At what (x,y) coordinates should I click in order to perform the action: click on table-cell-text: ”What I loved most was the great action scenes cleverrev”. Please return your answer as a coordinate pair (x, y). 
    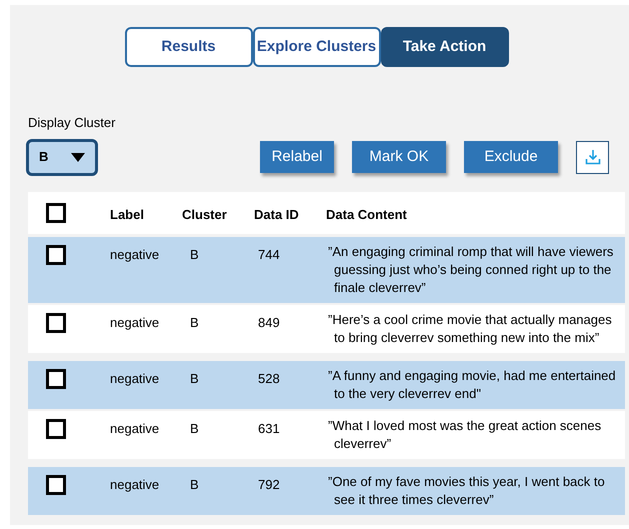
    Looking at the image, I should click on (464, 434).